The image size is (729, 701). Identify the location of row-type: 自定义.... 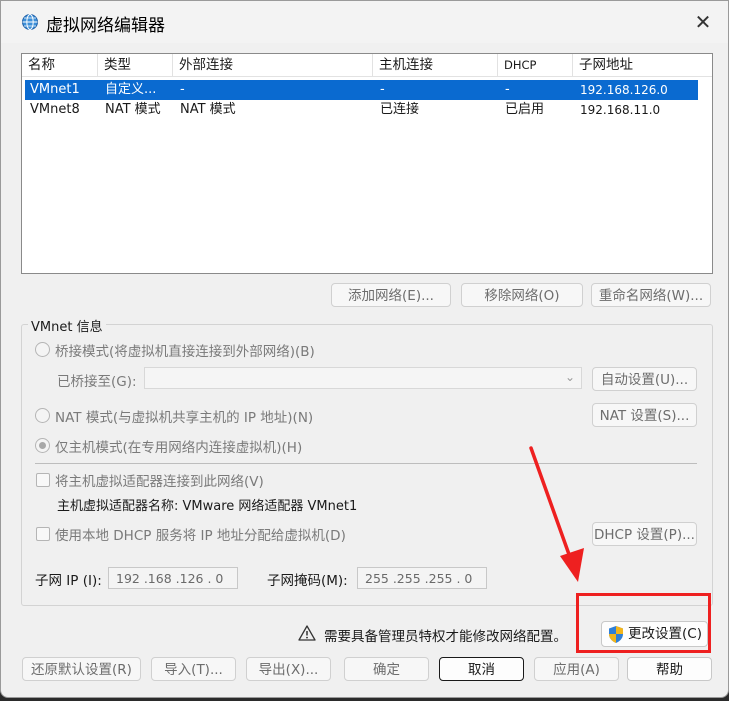
(131, 89).